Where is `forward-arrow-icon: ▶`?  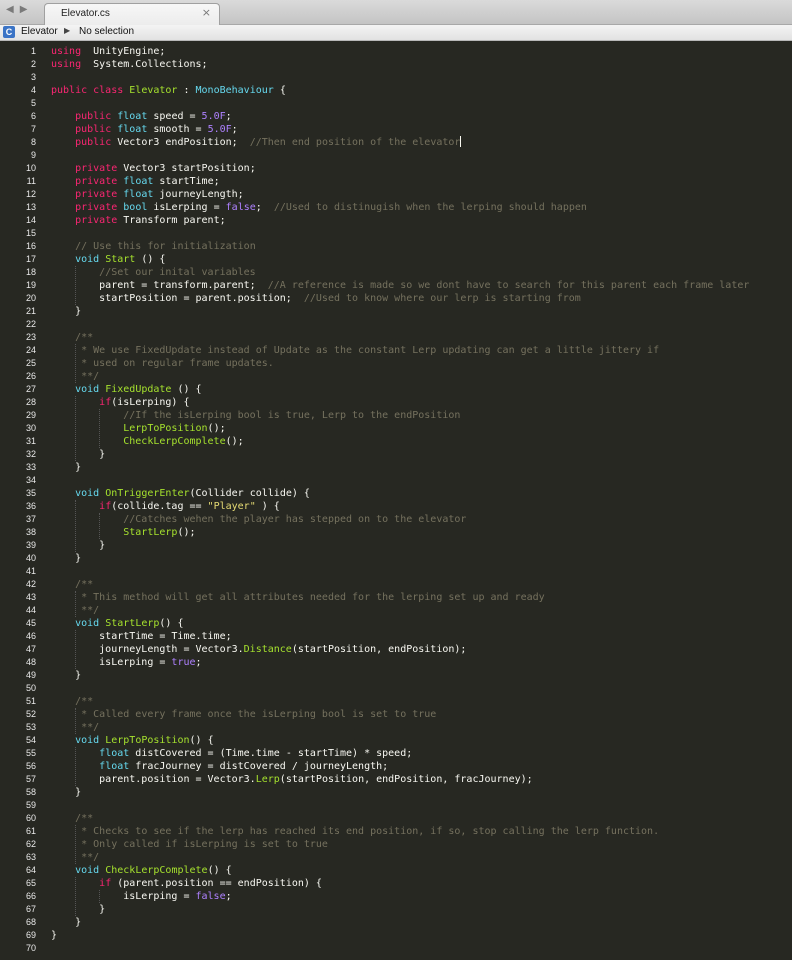 forward-arrow-icon: ▶ is located at coordinates (27, 9).